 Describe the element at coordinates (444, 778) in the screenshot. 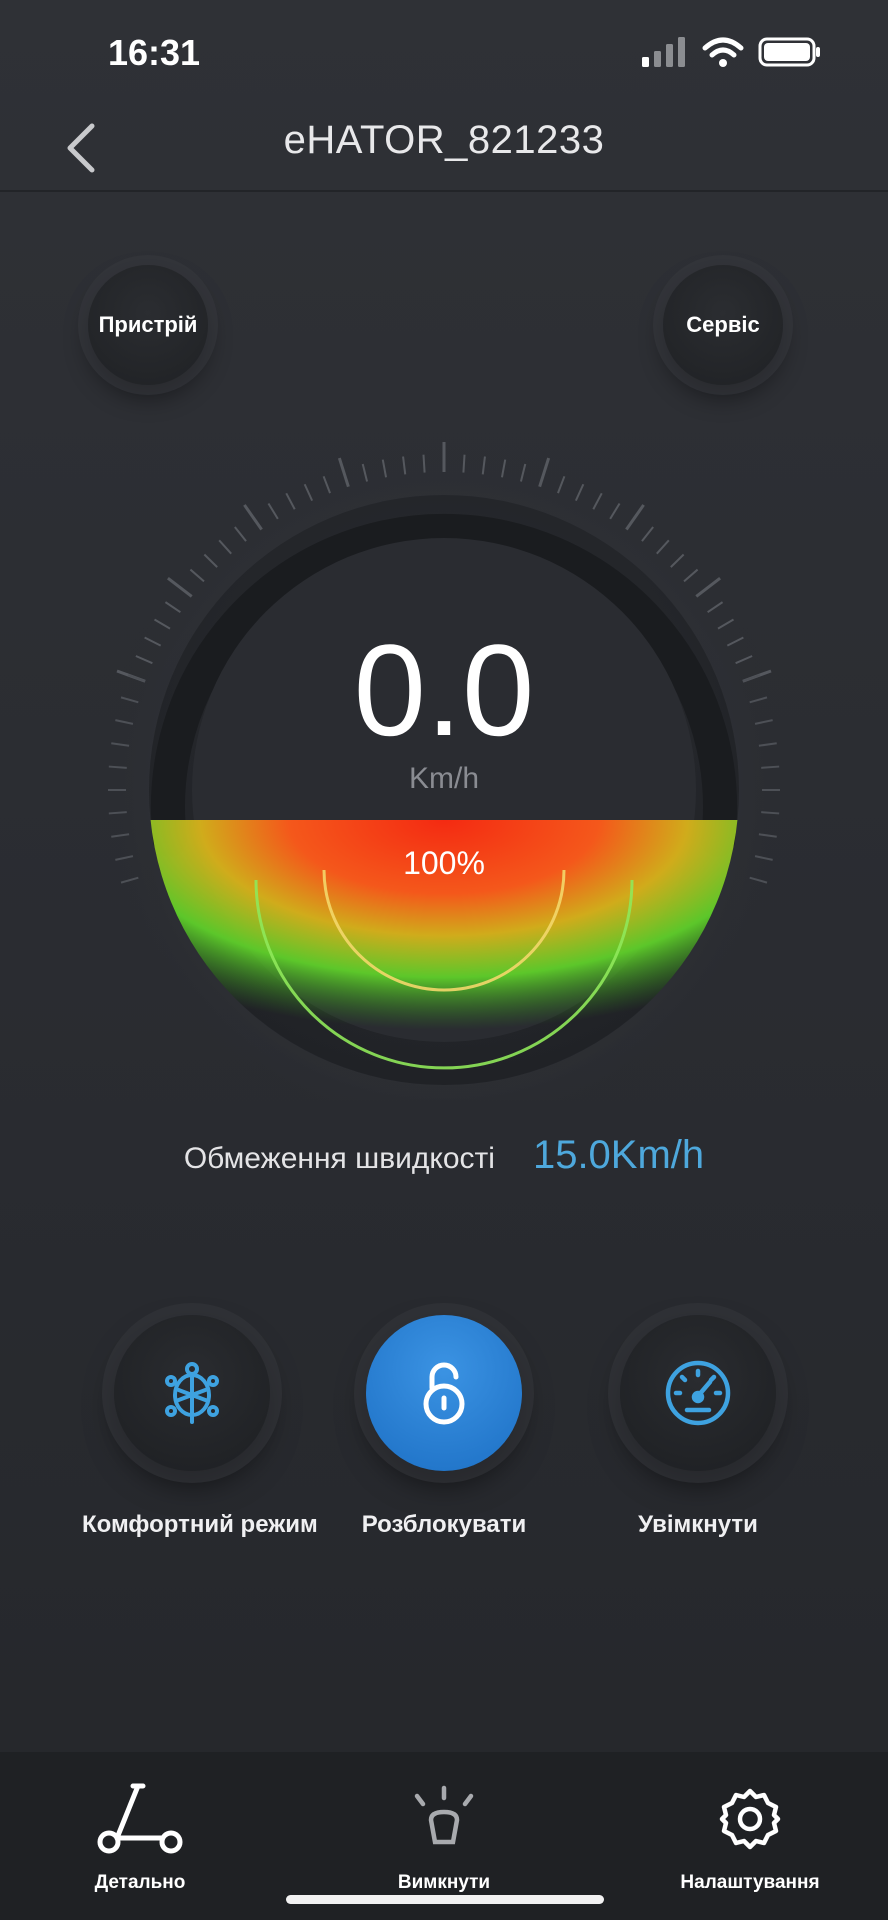

I see `speed-unit: Km/h` at that location.